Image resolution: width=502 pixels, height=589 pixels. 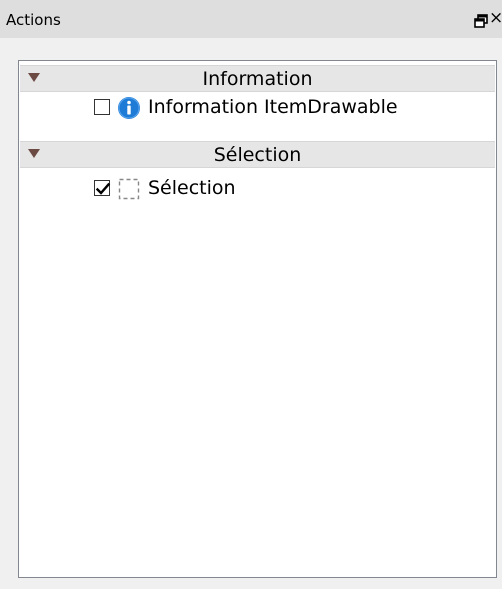 I want to click on item-label: Sélection, so click(x=192, y=188).